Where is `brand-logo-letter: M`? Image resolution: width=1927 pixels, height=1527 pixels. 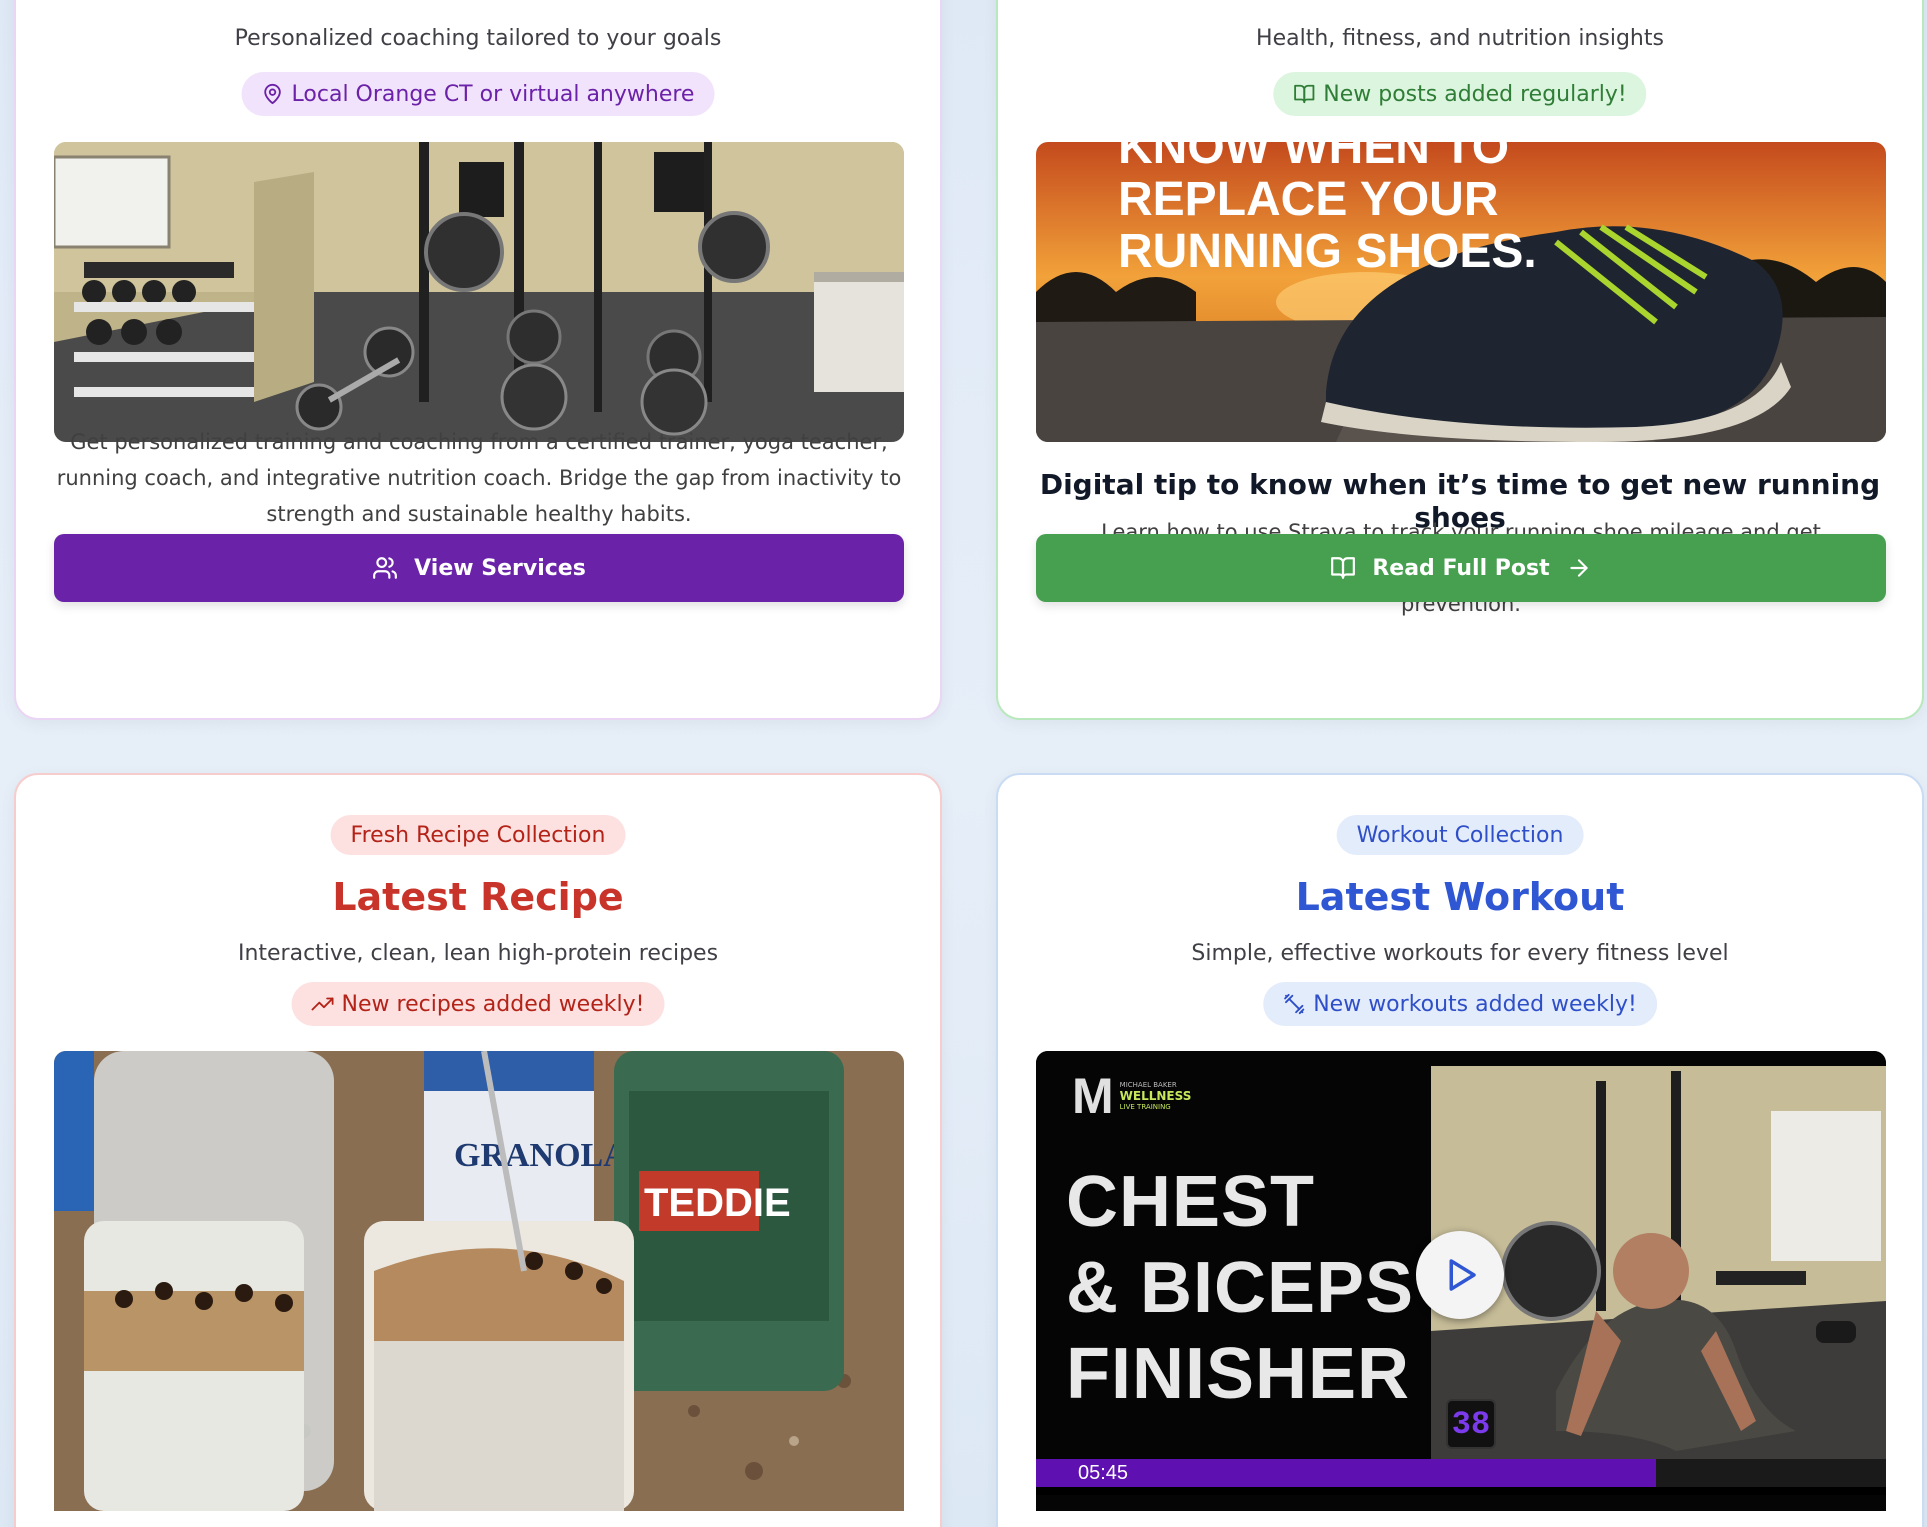
brand-logo-letter: M is located at coordinates (1093, 1096).